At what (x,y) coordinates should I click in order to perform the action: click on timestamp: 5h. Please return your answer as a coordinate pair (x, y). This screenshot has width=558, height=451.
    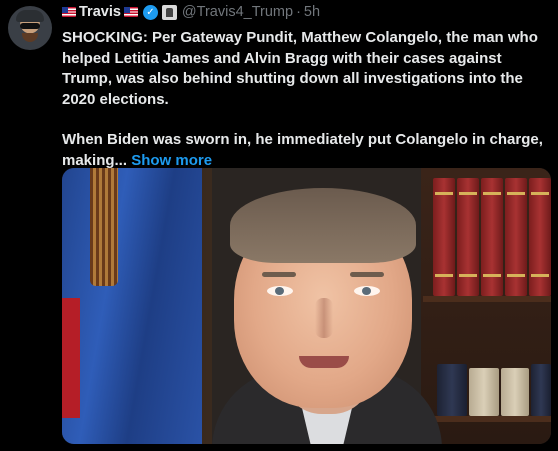
    Looking at the image, I should click on (312, 12).